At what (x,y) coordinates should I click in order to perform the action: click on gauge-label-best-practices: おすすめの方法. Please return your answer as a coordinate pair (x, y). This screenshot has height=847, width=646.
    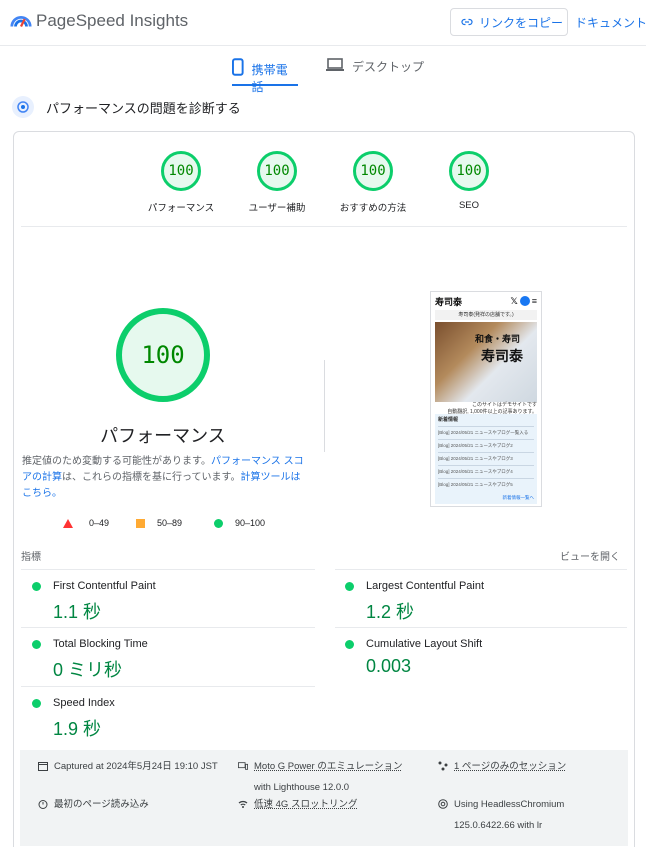
    Looking at the image, I should click on (373, 208).